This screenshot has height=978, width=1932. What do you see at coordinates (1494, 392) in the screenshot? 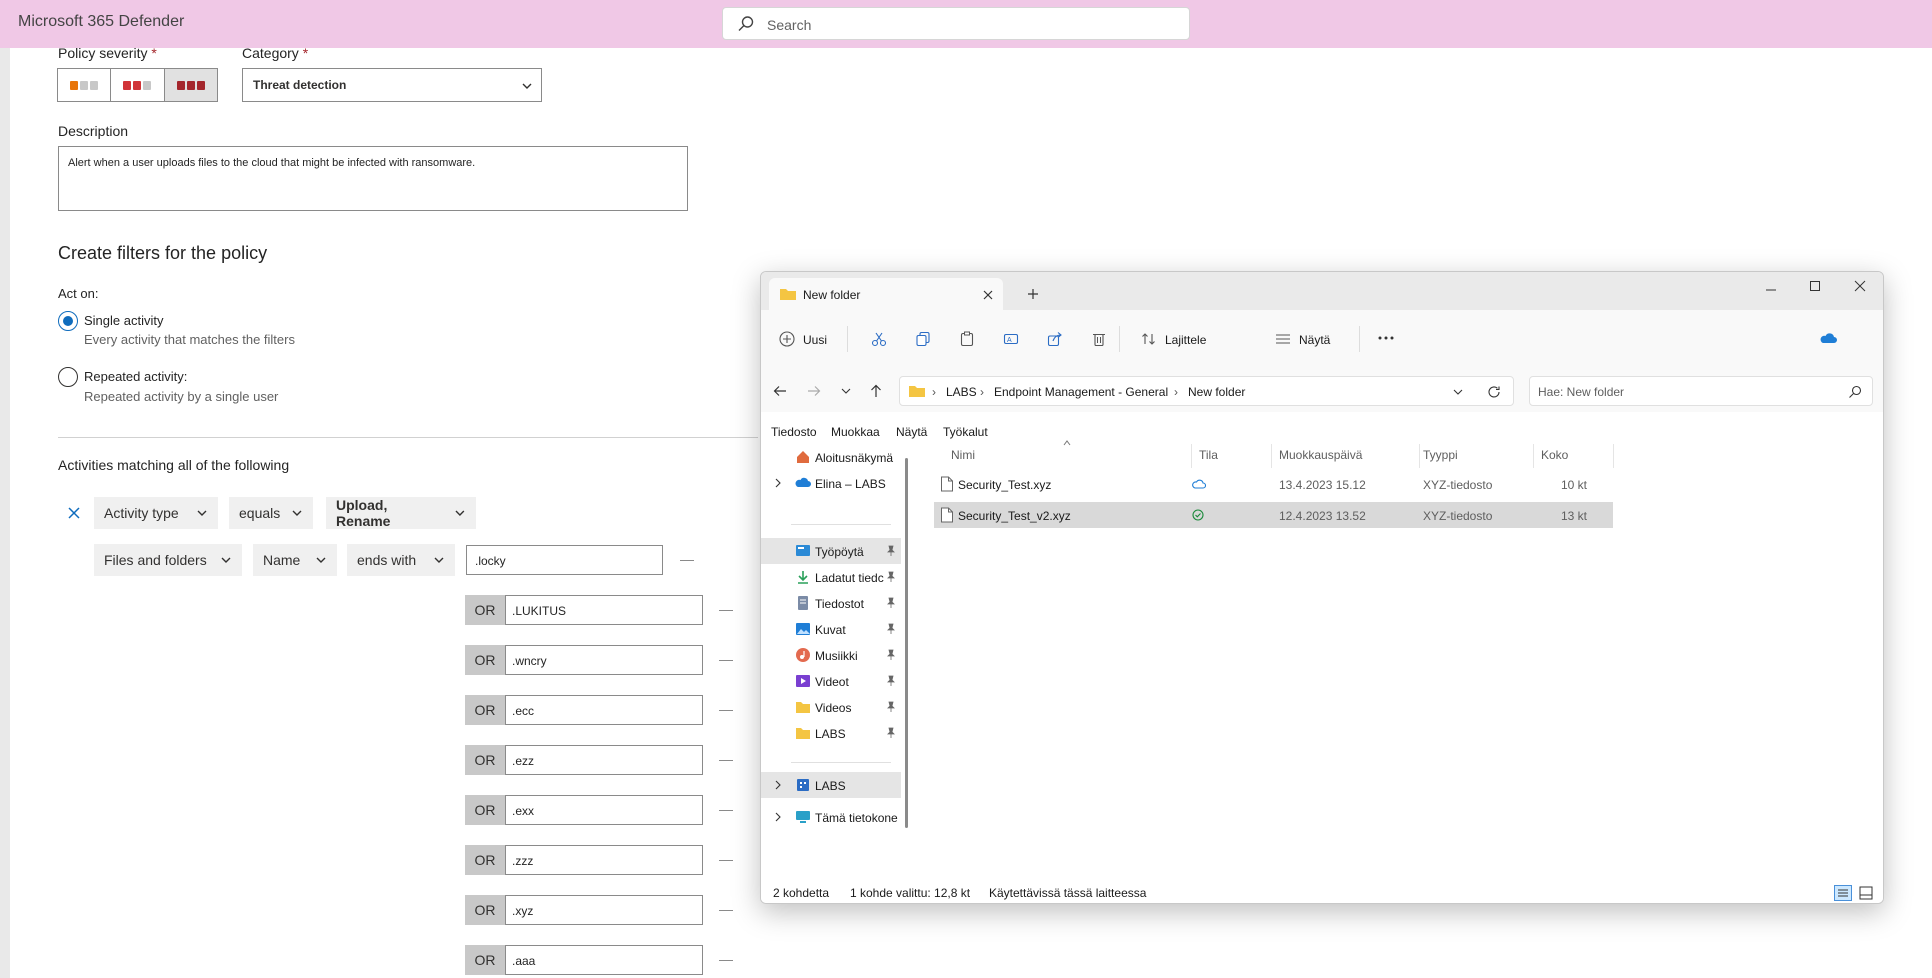
I see `refresh-icon` at bounding box center [1494, 392].